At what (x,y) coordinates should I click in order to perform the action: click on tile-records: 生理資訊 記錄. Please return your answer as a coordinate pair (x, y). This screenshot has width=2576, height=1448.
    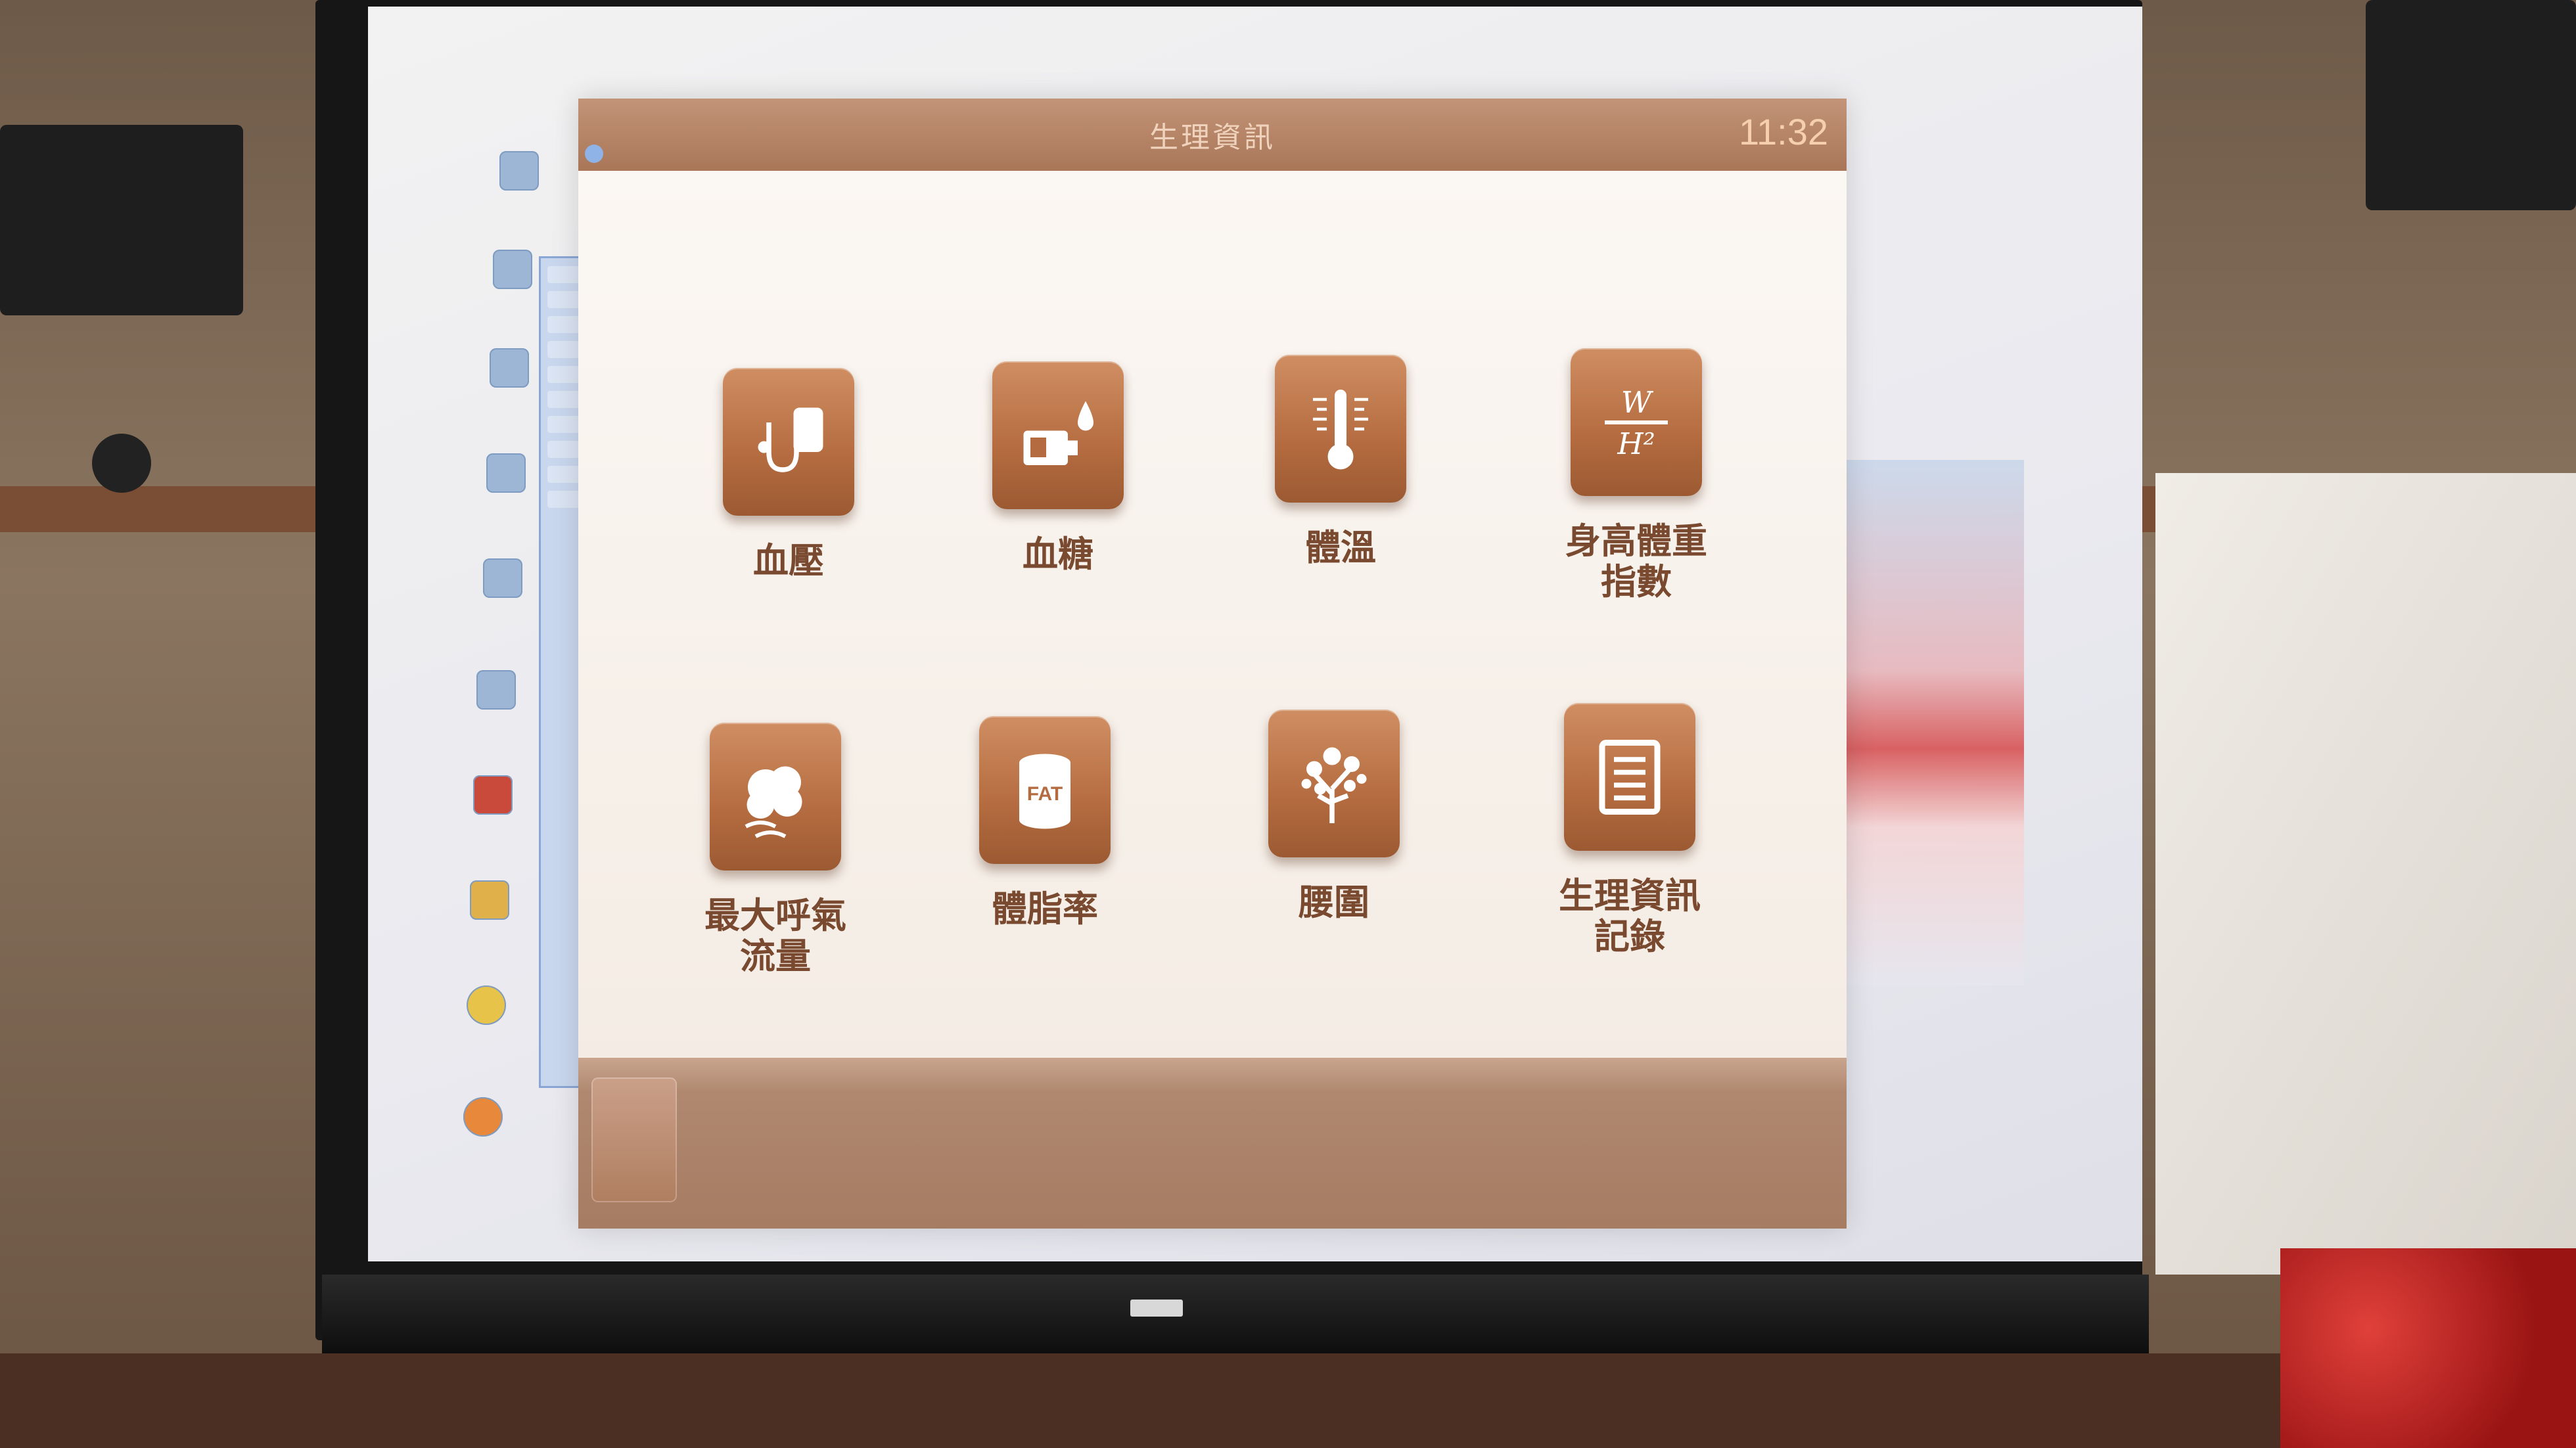
    Looking at the image, I should click on (1630, 830).